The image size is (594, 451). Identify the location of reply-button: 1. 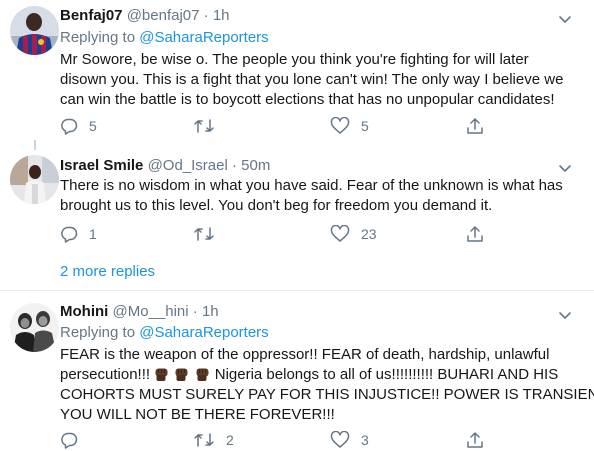
(78, 234).